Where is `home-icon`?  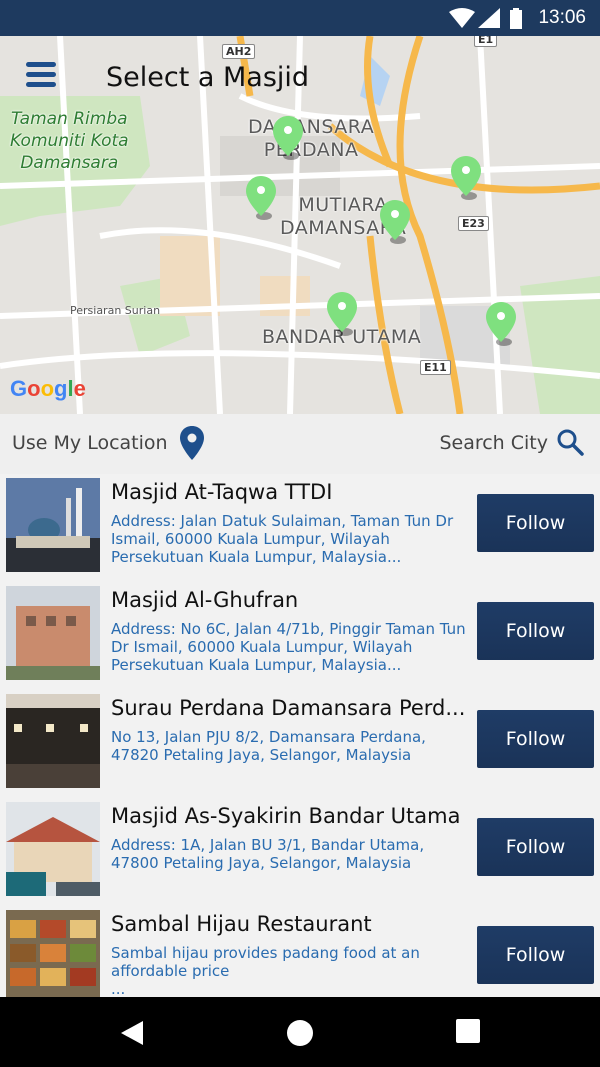
home-icon is located at coordinates (300, 1033).